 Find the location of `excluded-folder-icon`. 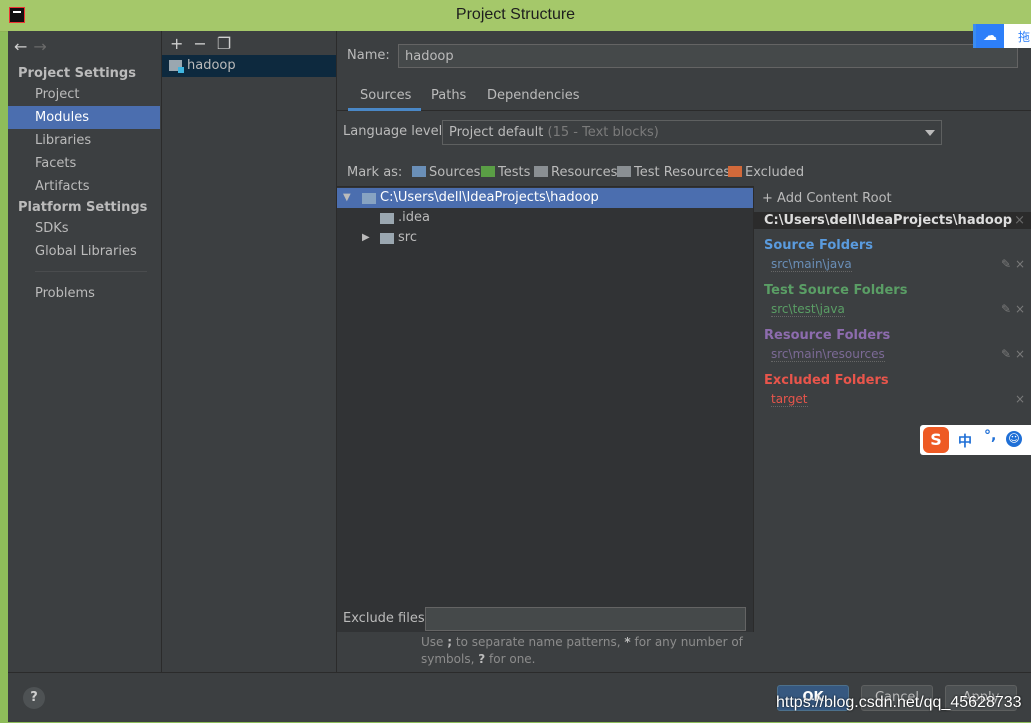

excluded-folder-icon is located at coordinates (735, 171).